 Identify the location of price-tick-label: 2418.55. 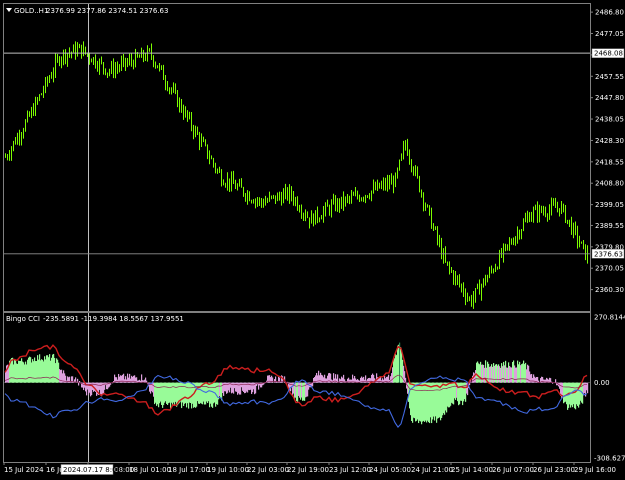
(609, 162).